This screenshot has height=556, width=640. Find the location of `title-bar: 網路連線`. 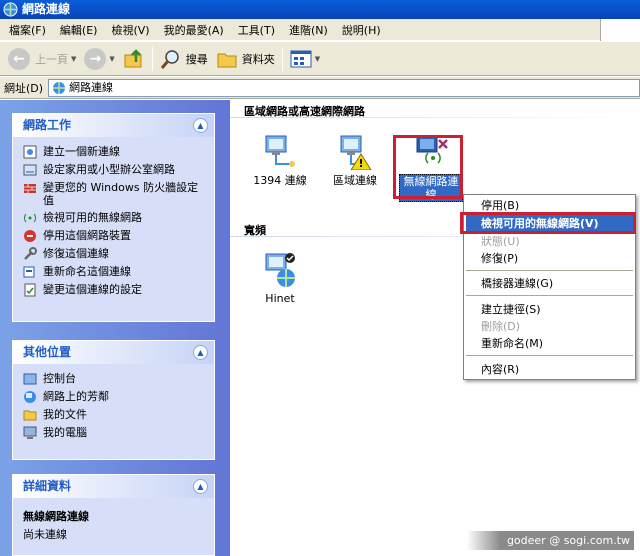

title-bar: 網路連線 is located at coordinates (320, 9).